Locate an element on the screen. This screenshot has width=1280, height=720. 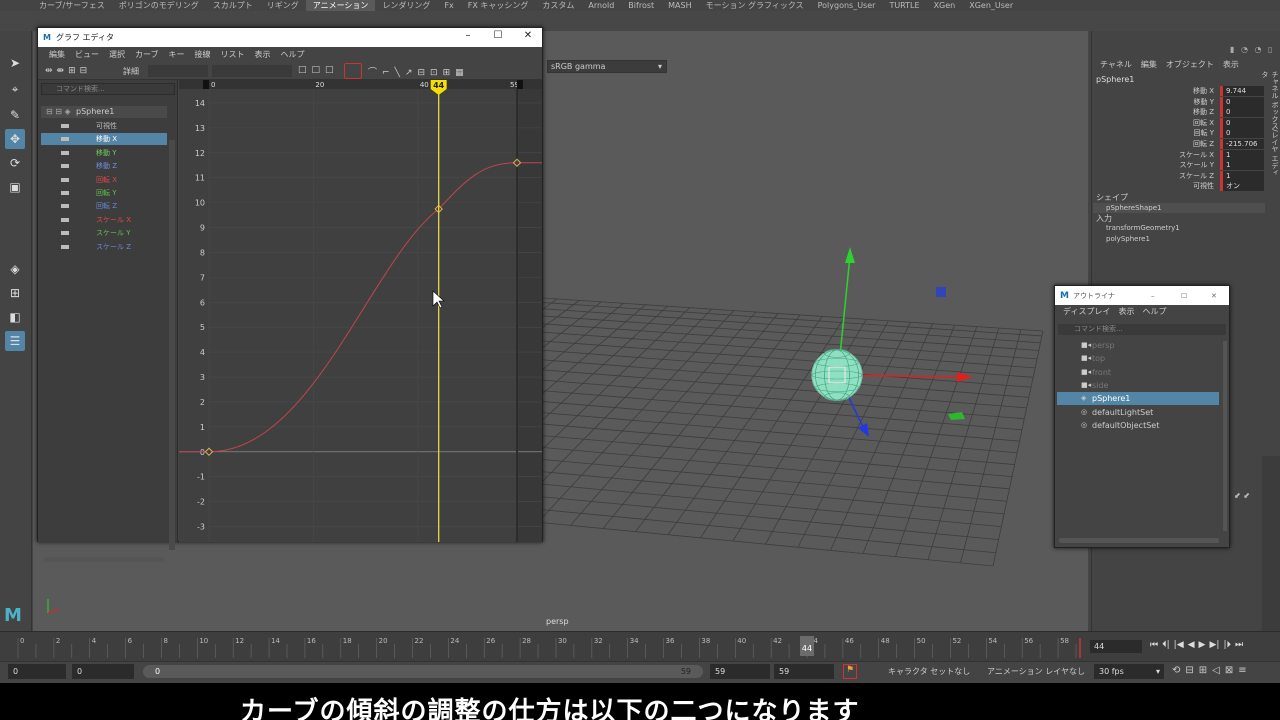
graph-menu-item: 編集 is located at coordinates (57, 54).